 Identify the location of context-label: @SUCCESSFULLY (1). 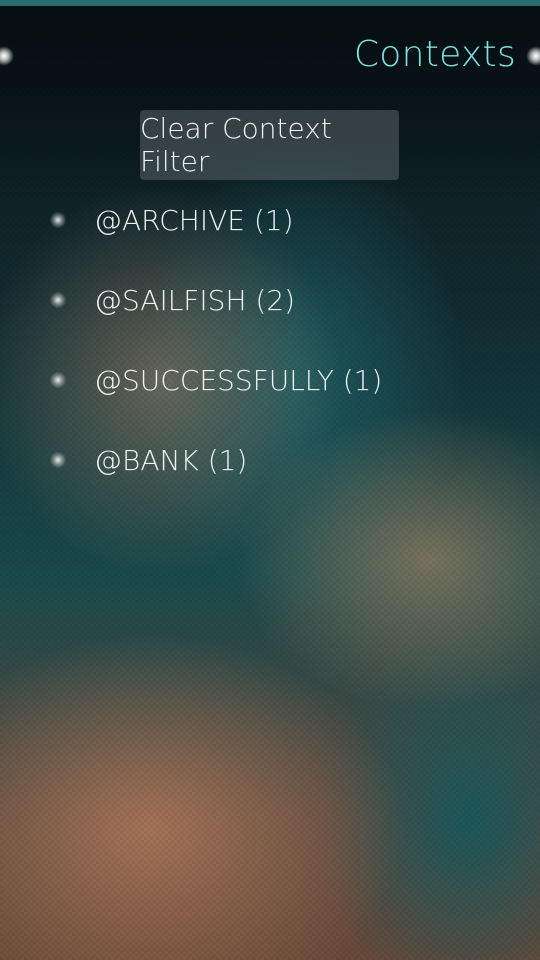
(238, 380).